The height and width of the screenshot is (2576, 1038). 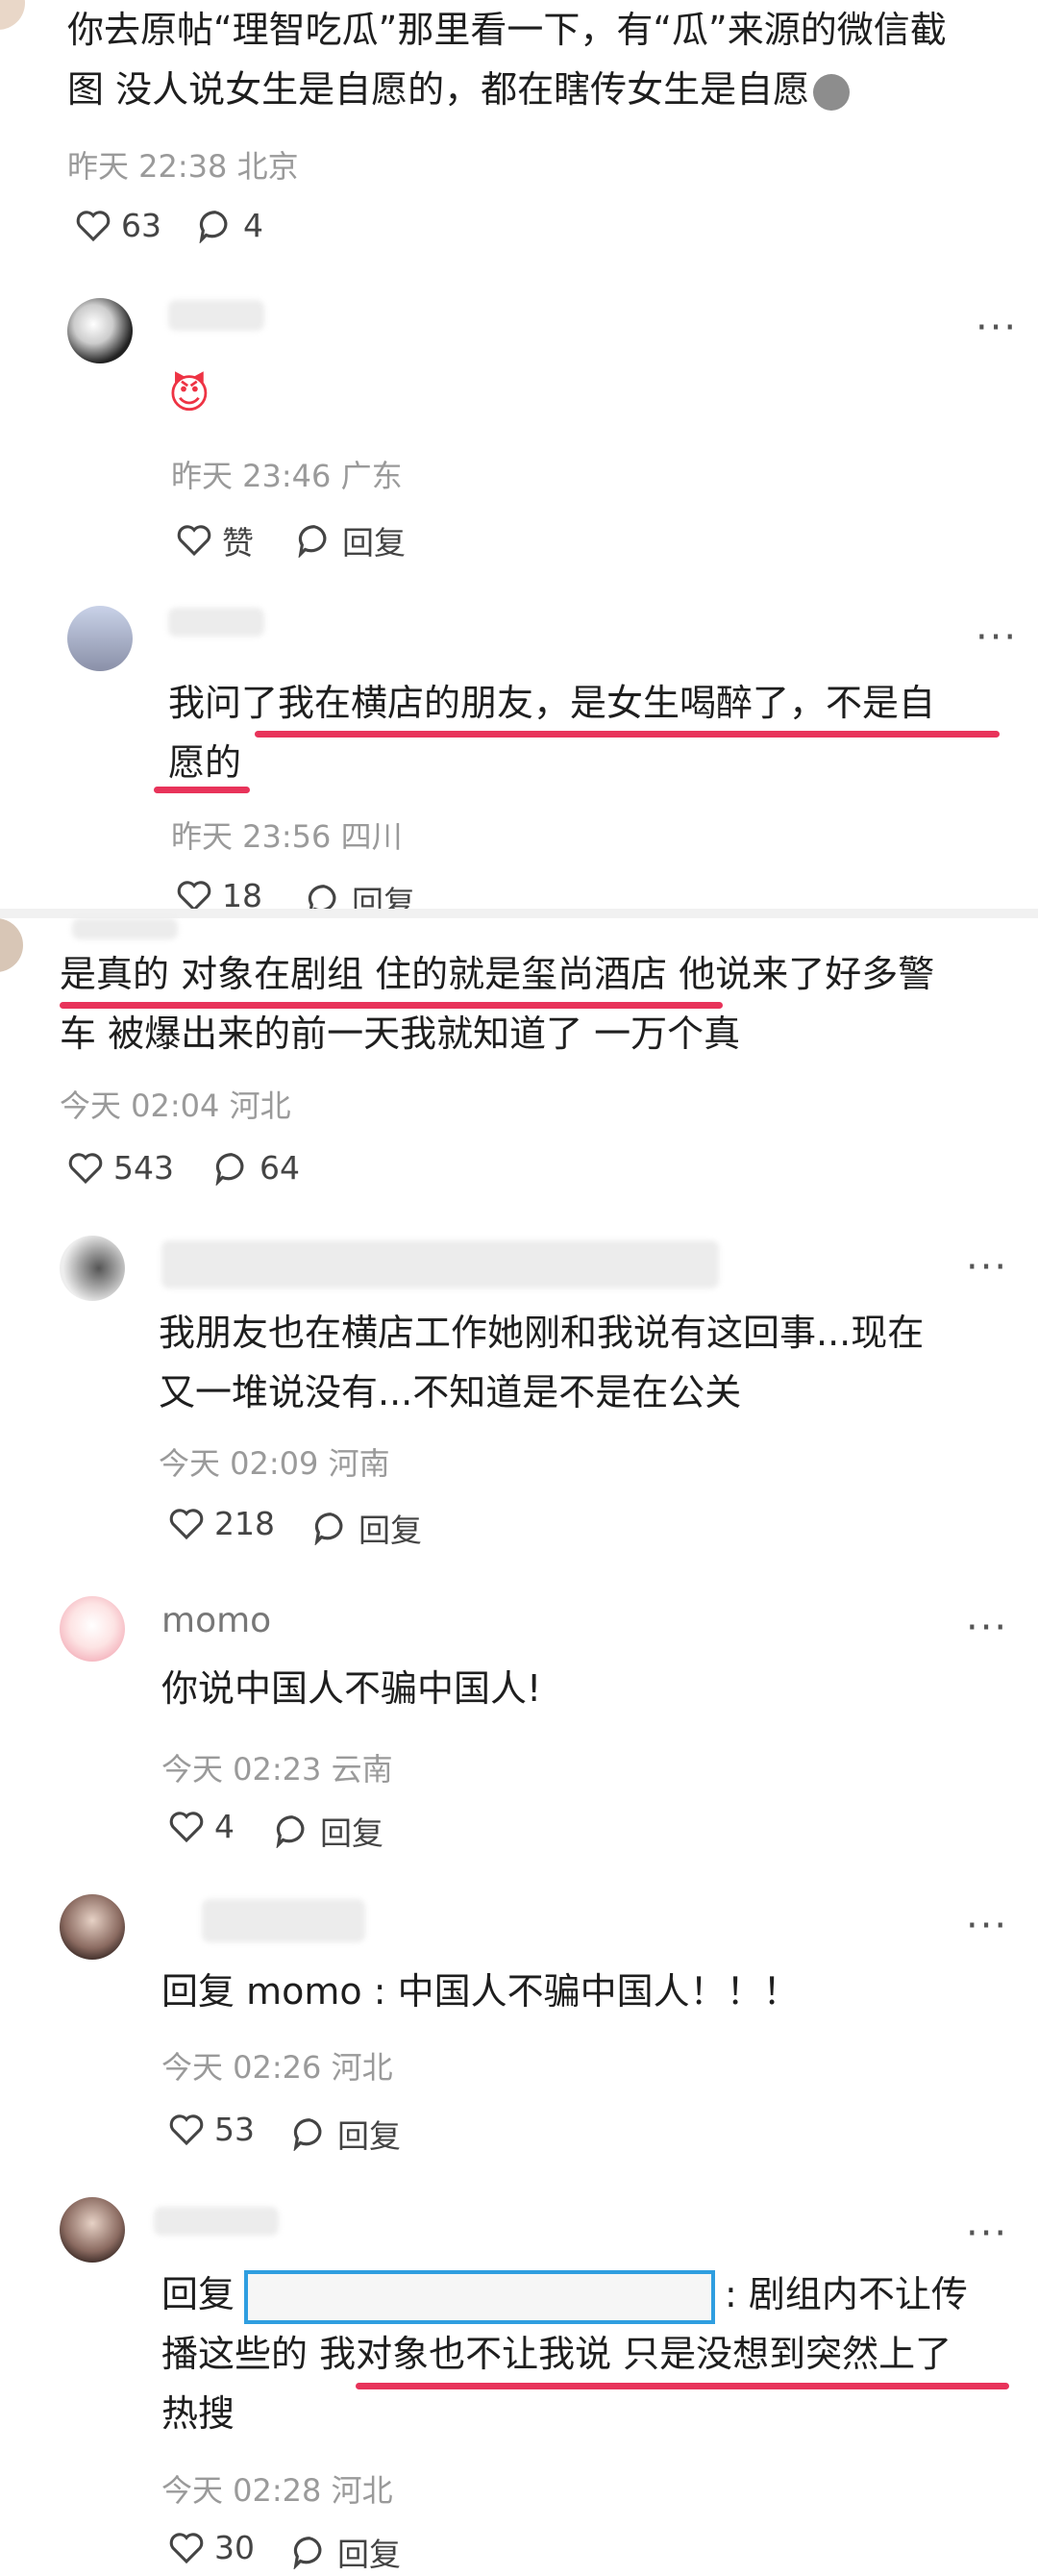 What do you see at coordinates (143, 1168) in the screenshot?
I see `like-count: 543` at bounding box center [143, 1168].